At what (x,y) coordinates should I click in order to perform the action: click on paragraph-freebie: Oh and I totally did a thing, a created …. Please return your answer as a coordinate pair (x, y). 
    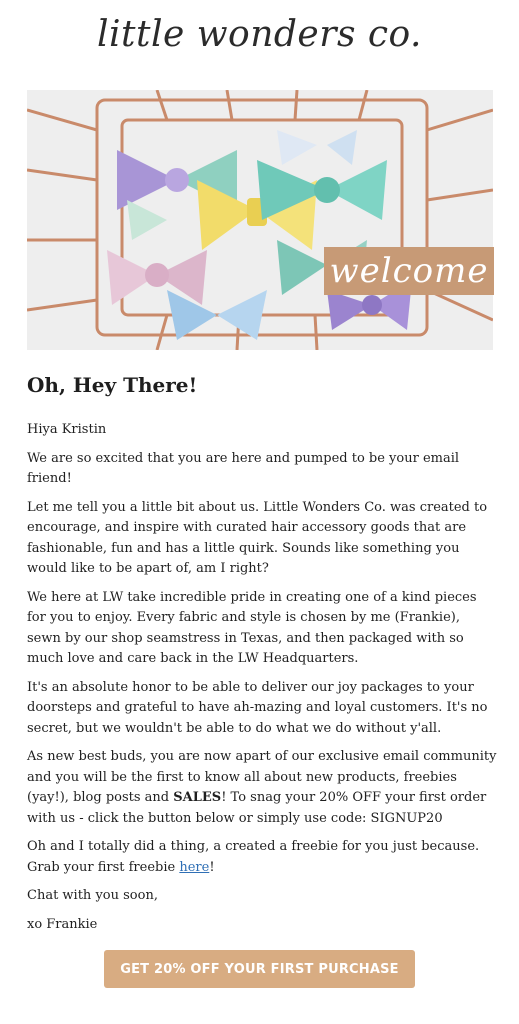
    Looking at the image, I should click on (262, 857).